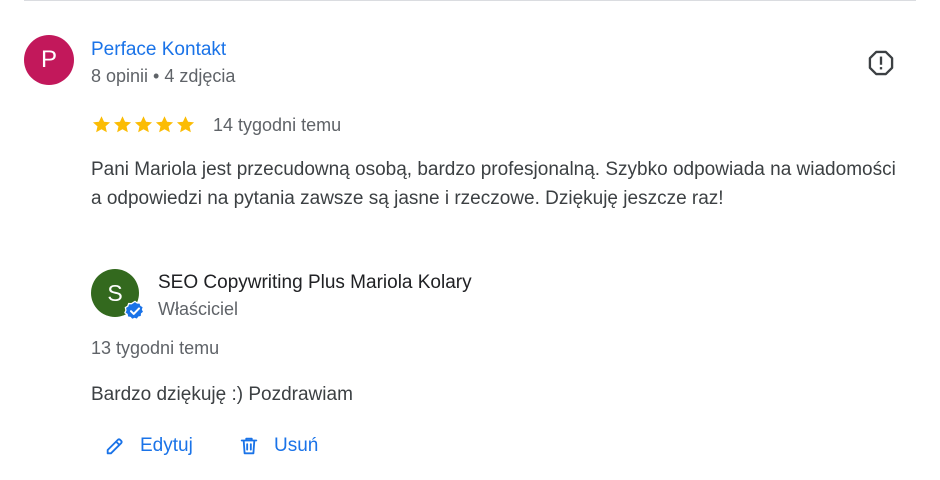  I want to click on pencil-icon, so click(114, 446).